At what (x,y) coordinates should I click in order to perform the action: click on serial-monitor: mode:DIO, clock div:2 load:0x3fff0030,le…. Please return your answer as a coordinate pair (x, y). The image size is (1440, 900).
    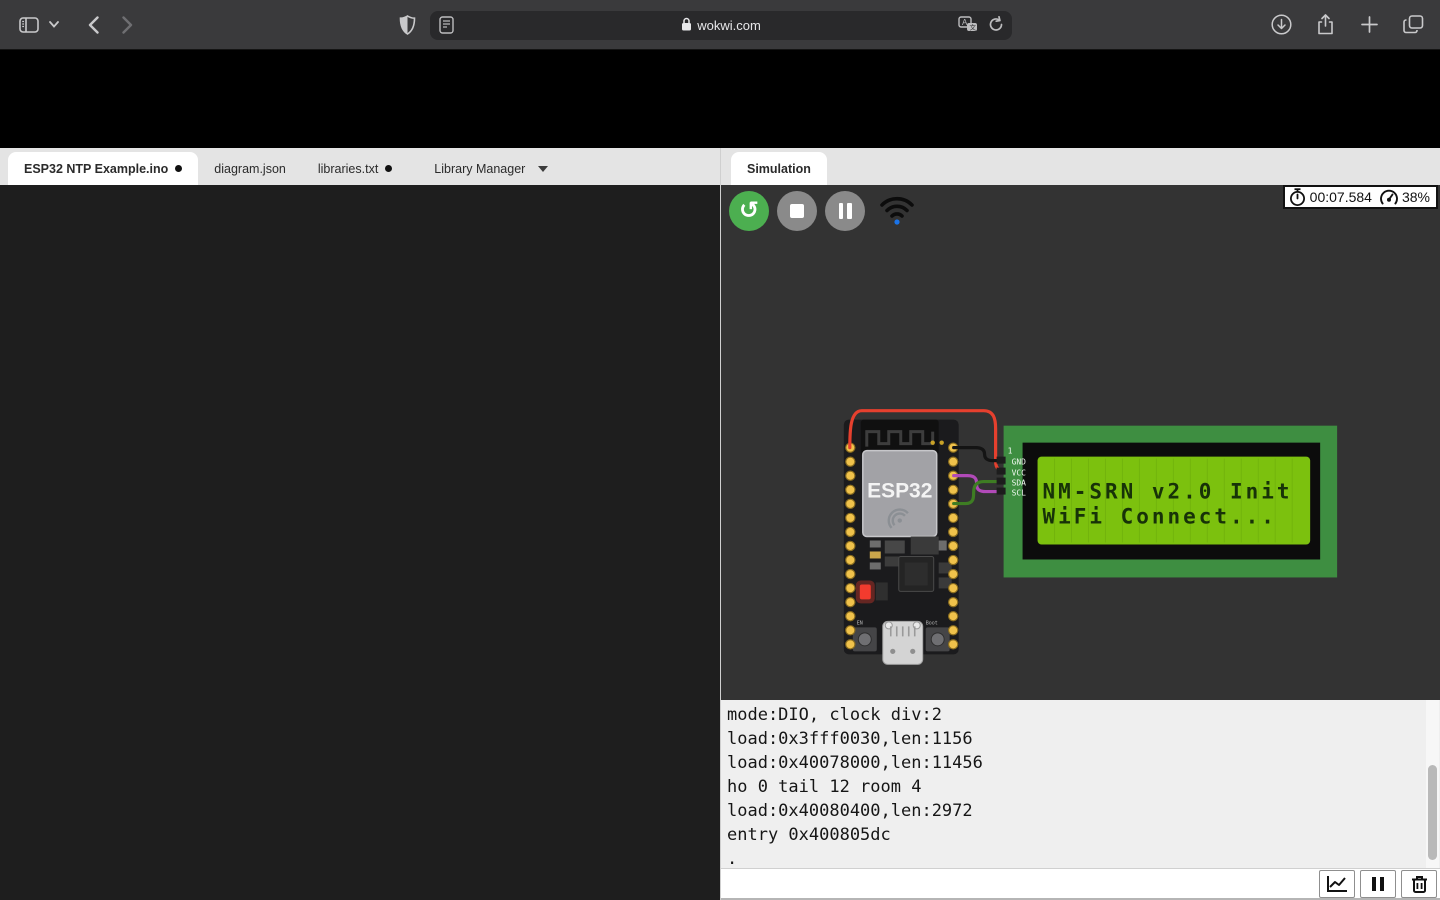
    Looking at the image, I should click on (1080, 784).